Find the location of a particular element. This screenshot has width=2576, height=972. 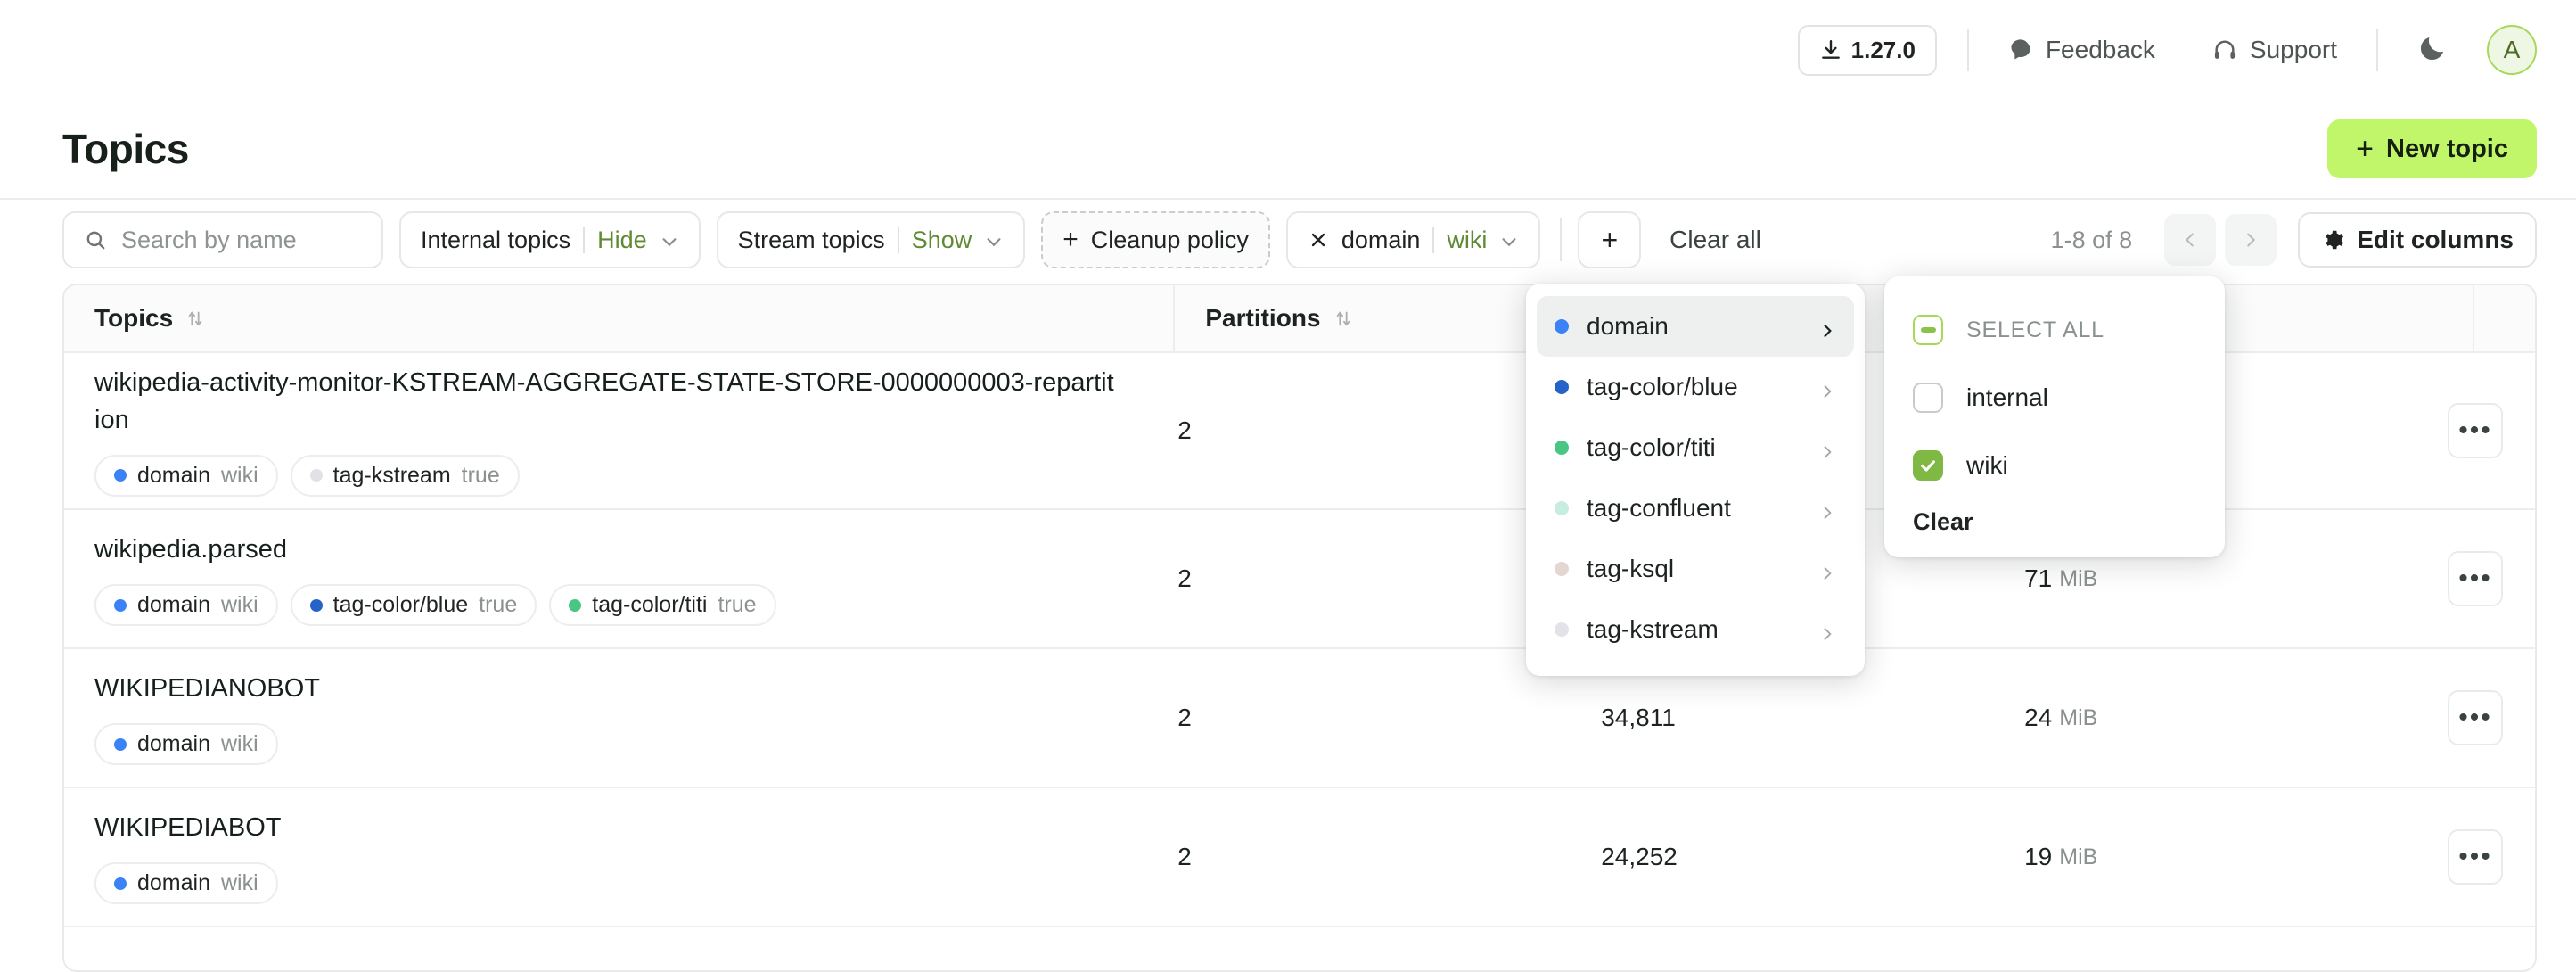

tag-menu-label: tag-ksql is located at coordinates (1631, 568).